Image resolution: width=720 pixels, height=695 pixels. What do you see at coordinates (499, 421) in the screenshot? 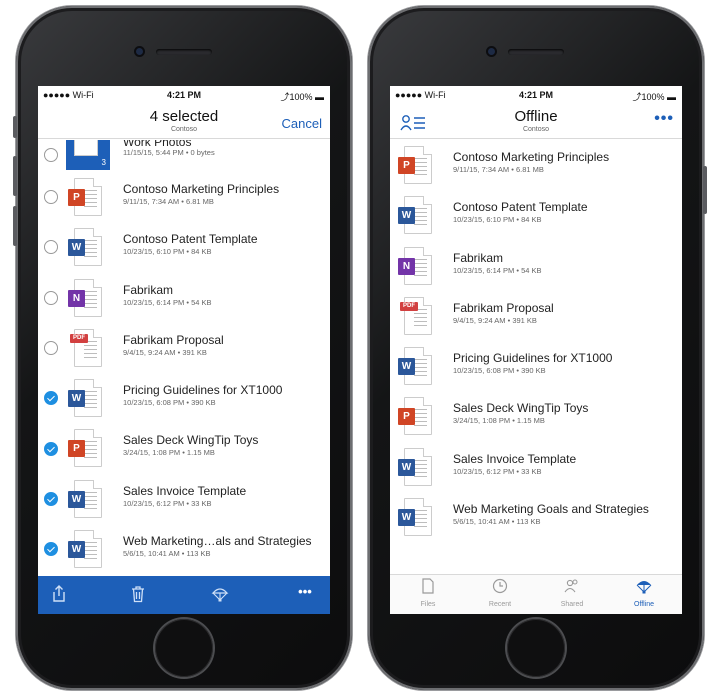
I see `file-meta: 3/24/15, 1:08 PM • 1.15 MB` at bounding box center [499, 421].